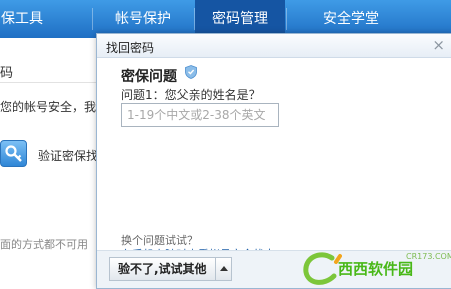 Image resolution: width=451 pixels, height=289 pixels. I want to click on nav-separator, so click(286, 19).